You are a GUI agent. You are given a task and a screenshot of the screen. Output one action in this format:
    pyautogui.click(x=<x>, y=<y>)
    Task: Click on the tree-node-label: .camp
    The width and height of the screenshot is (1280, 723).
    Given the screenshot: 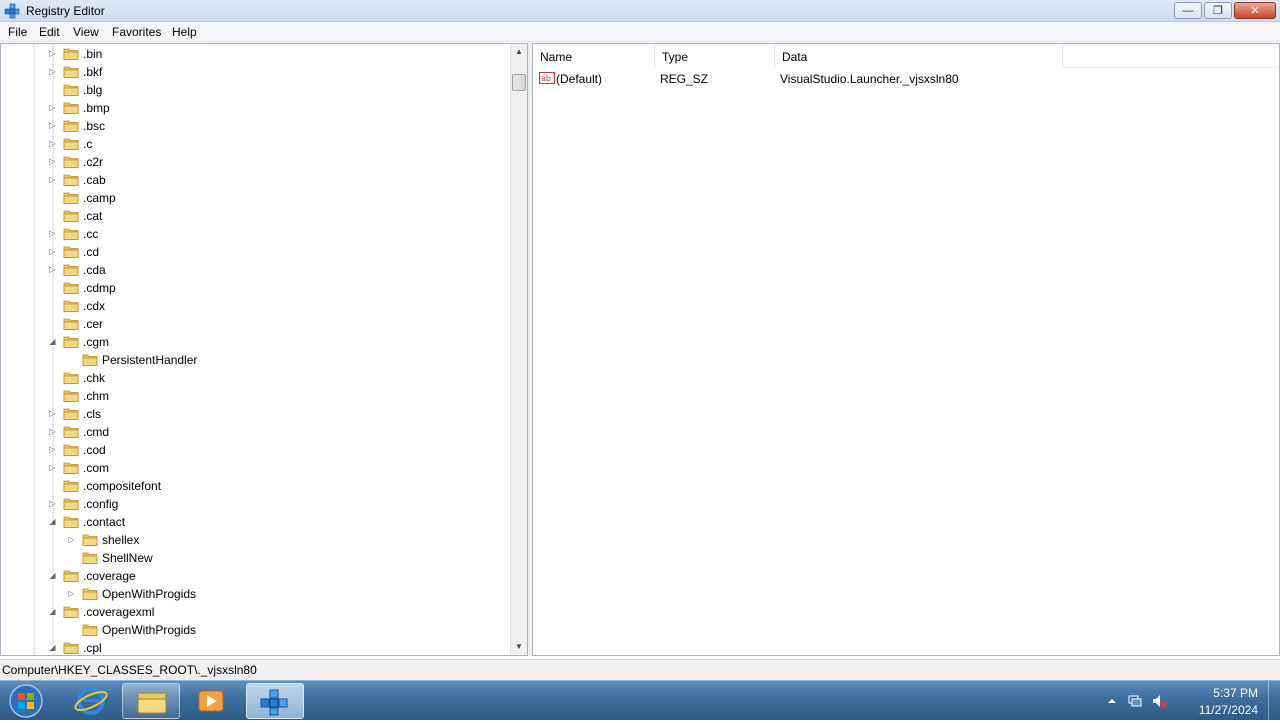 What is the action you would take?
    pyautogui.click(x=99, y=198)
    